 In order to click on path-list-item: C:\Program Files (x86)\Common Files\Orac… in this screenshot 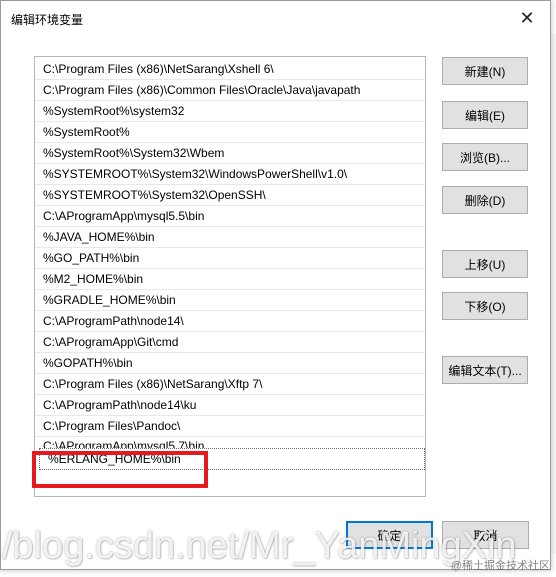, I will do `click(230, 90)`.